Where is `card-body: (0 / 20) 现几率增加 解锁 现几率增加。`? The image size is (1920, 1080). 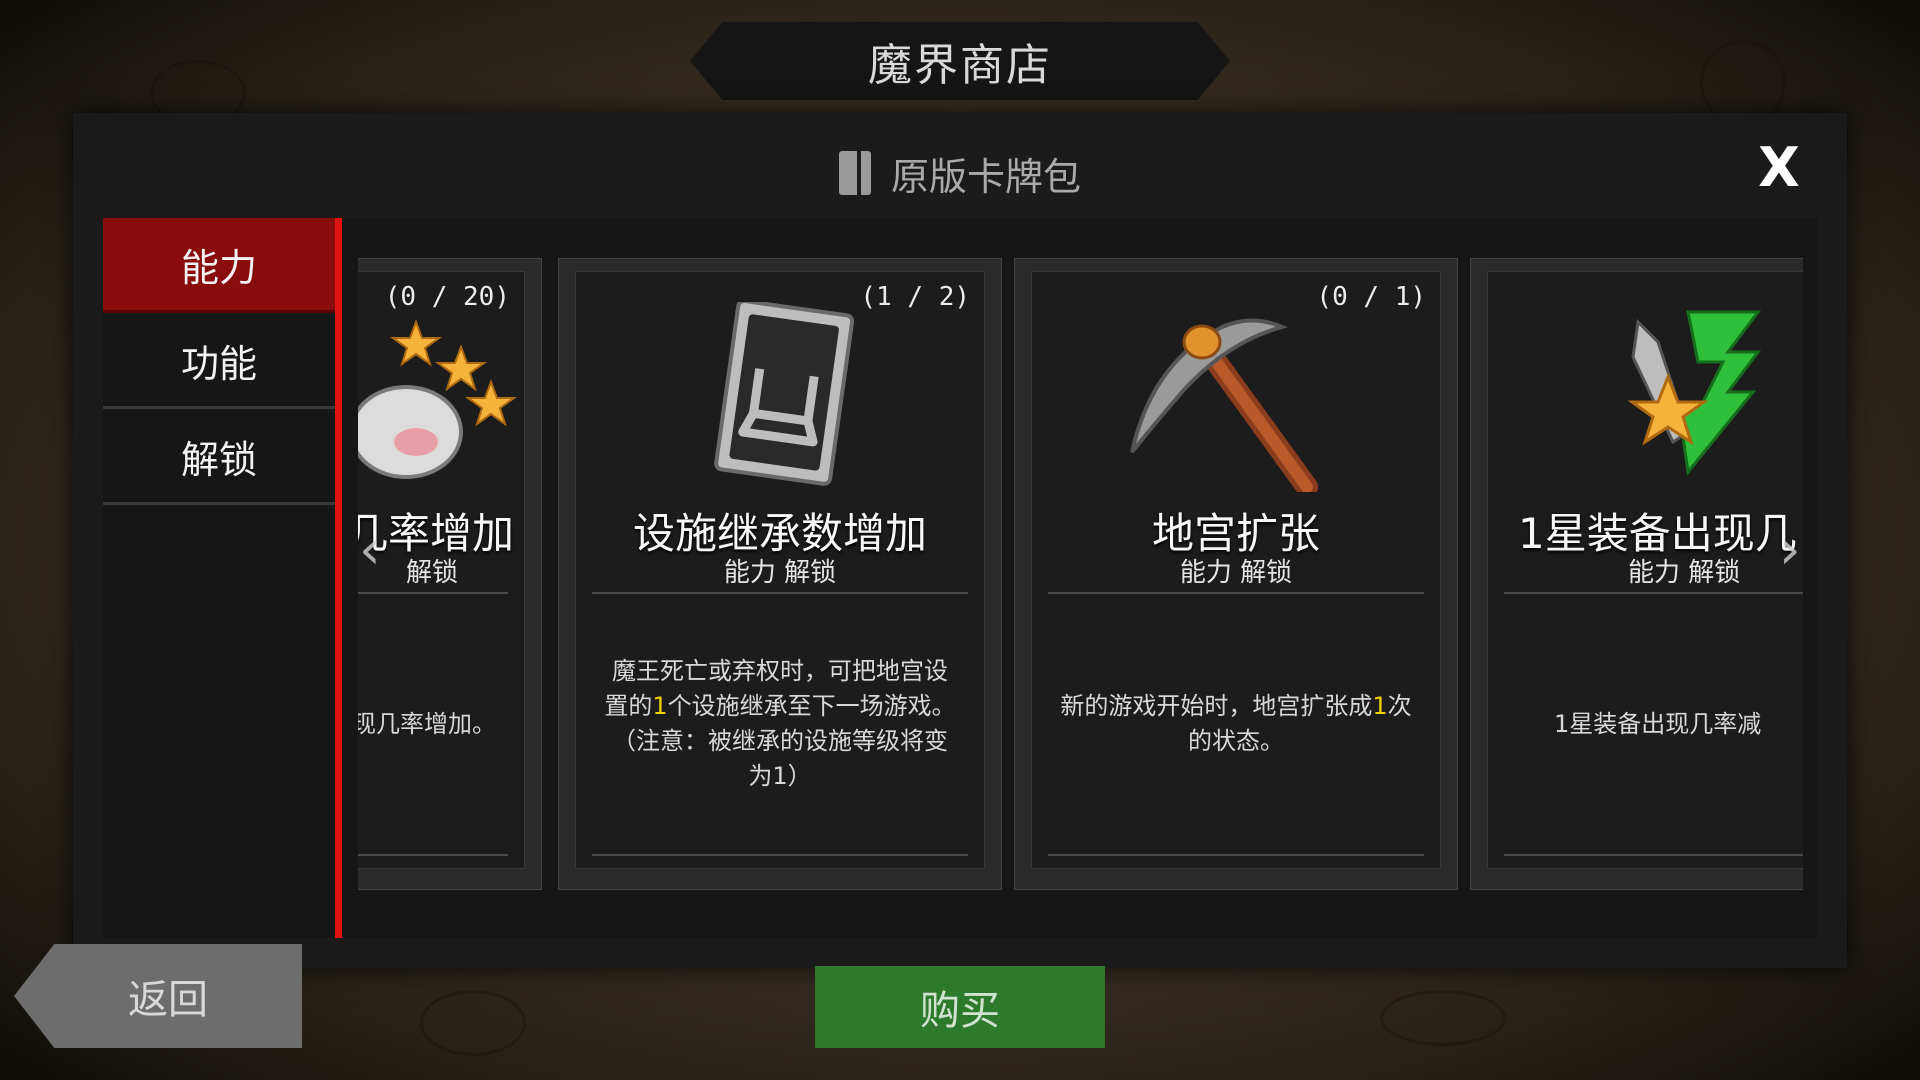 card-body: (0 / 20) 现几率增加 解锁 现几率增加。 is located at coordinates (441, 570).